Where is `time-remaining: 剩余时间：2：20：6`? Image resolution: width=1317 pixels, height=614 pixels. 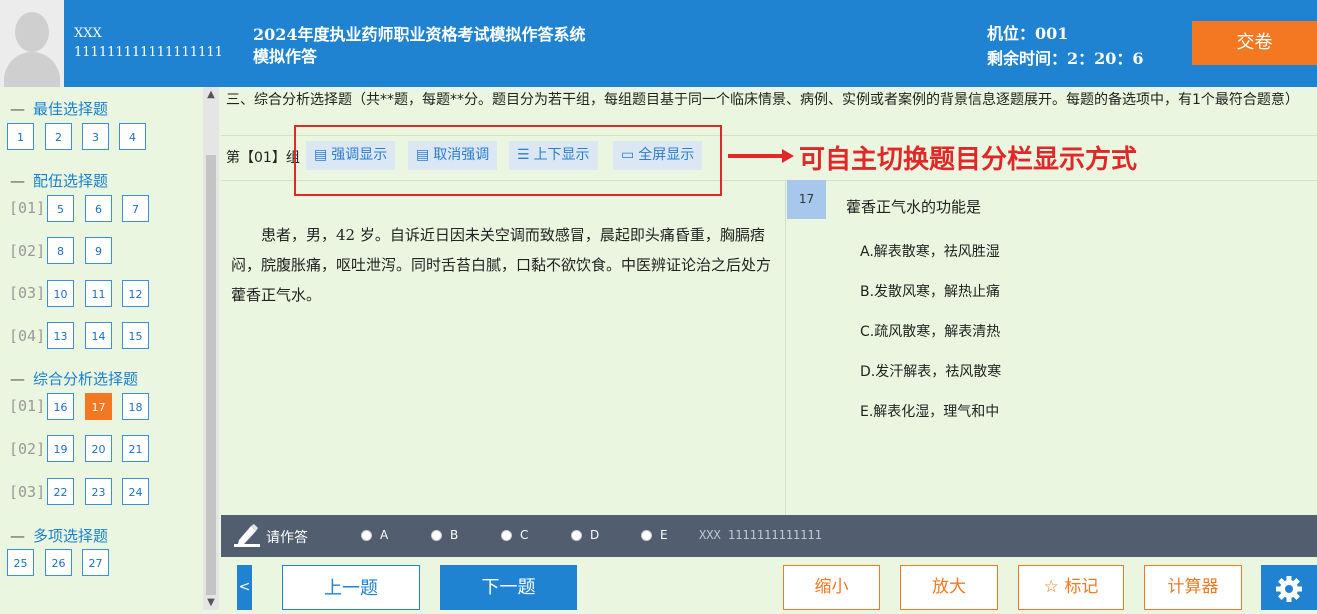
time-remaining: 剩余时间：2：20：6 is located at coordinates (1065, 58).